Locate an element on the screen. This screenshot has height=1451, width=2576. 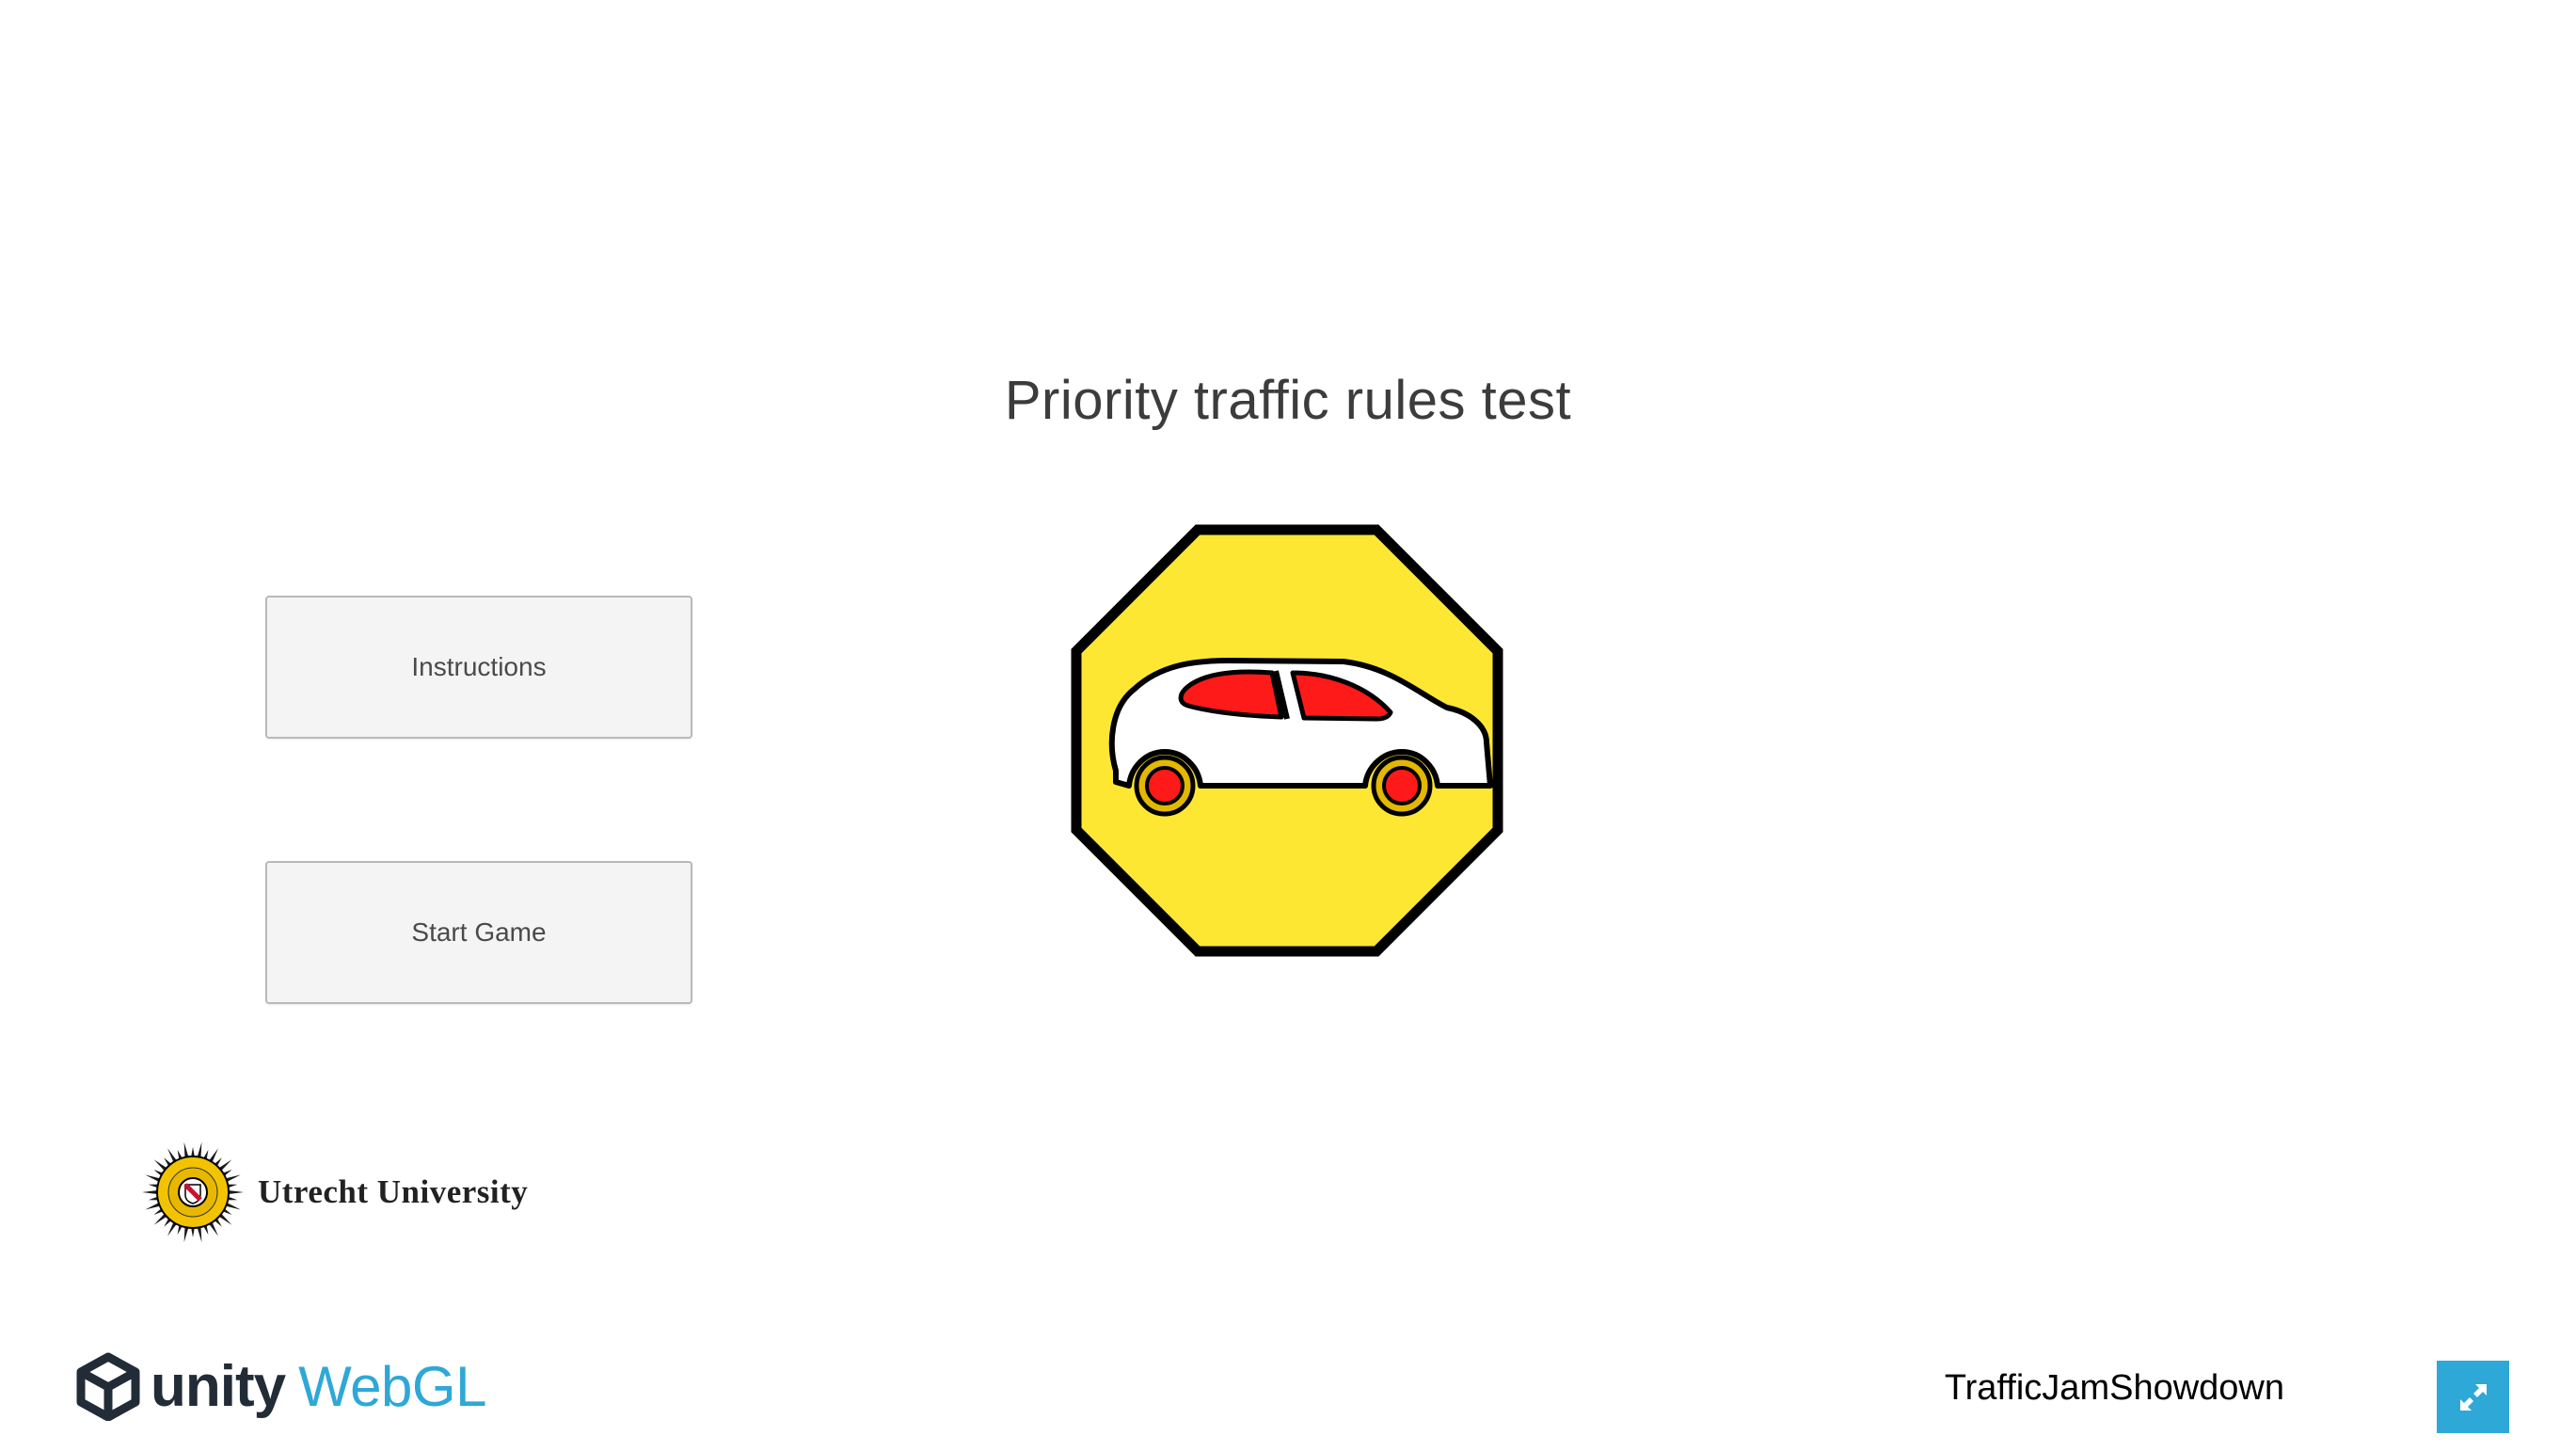
start-game-button: Start Game is located at coordinates (478, 932).